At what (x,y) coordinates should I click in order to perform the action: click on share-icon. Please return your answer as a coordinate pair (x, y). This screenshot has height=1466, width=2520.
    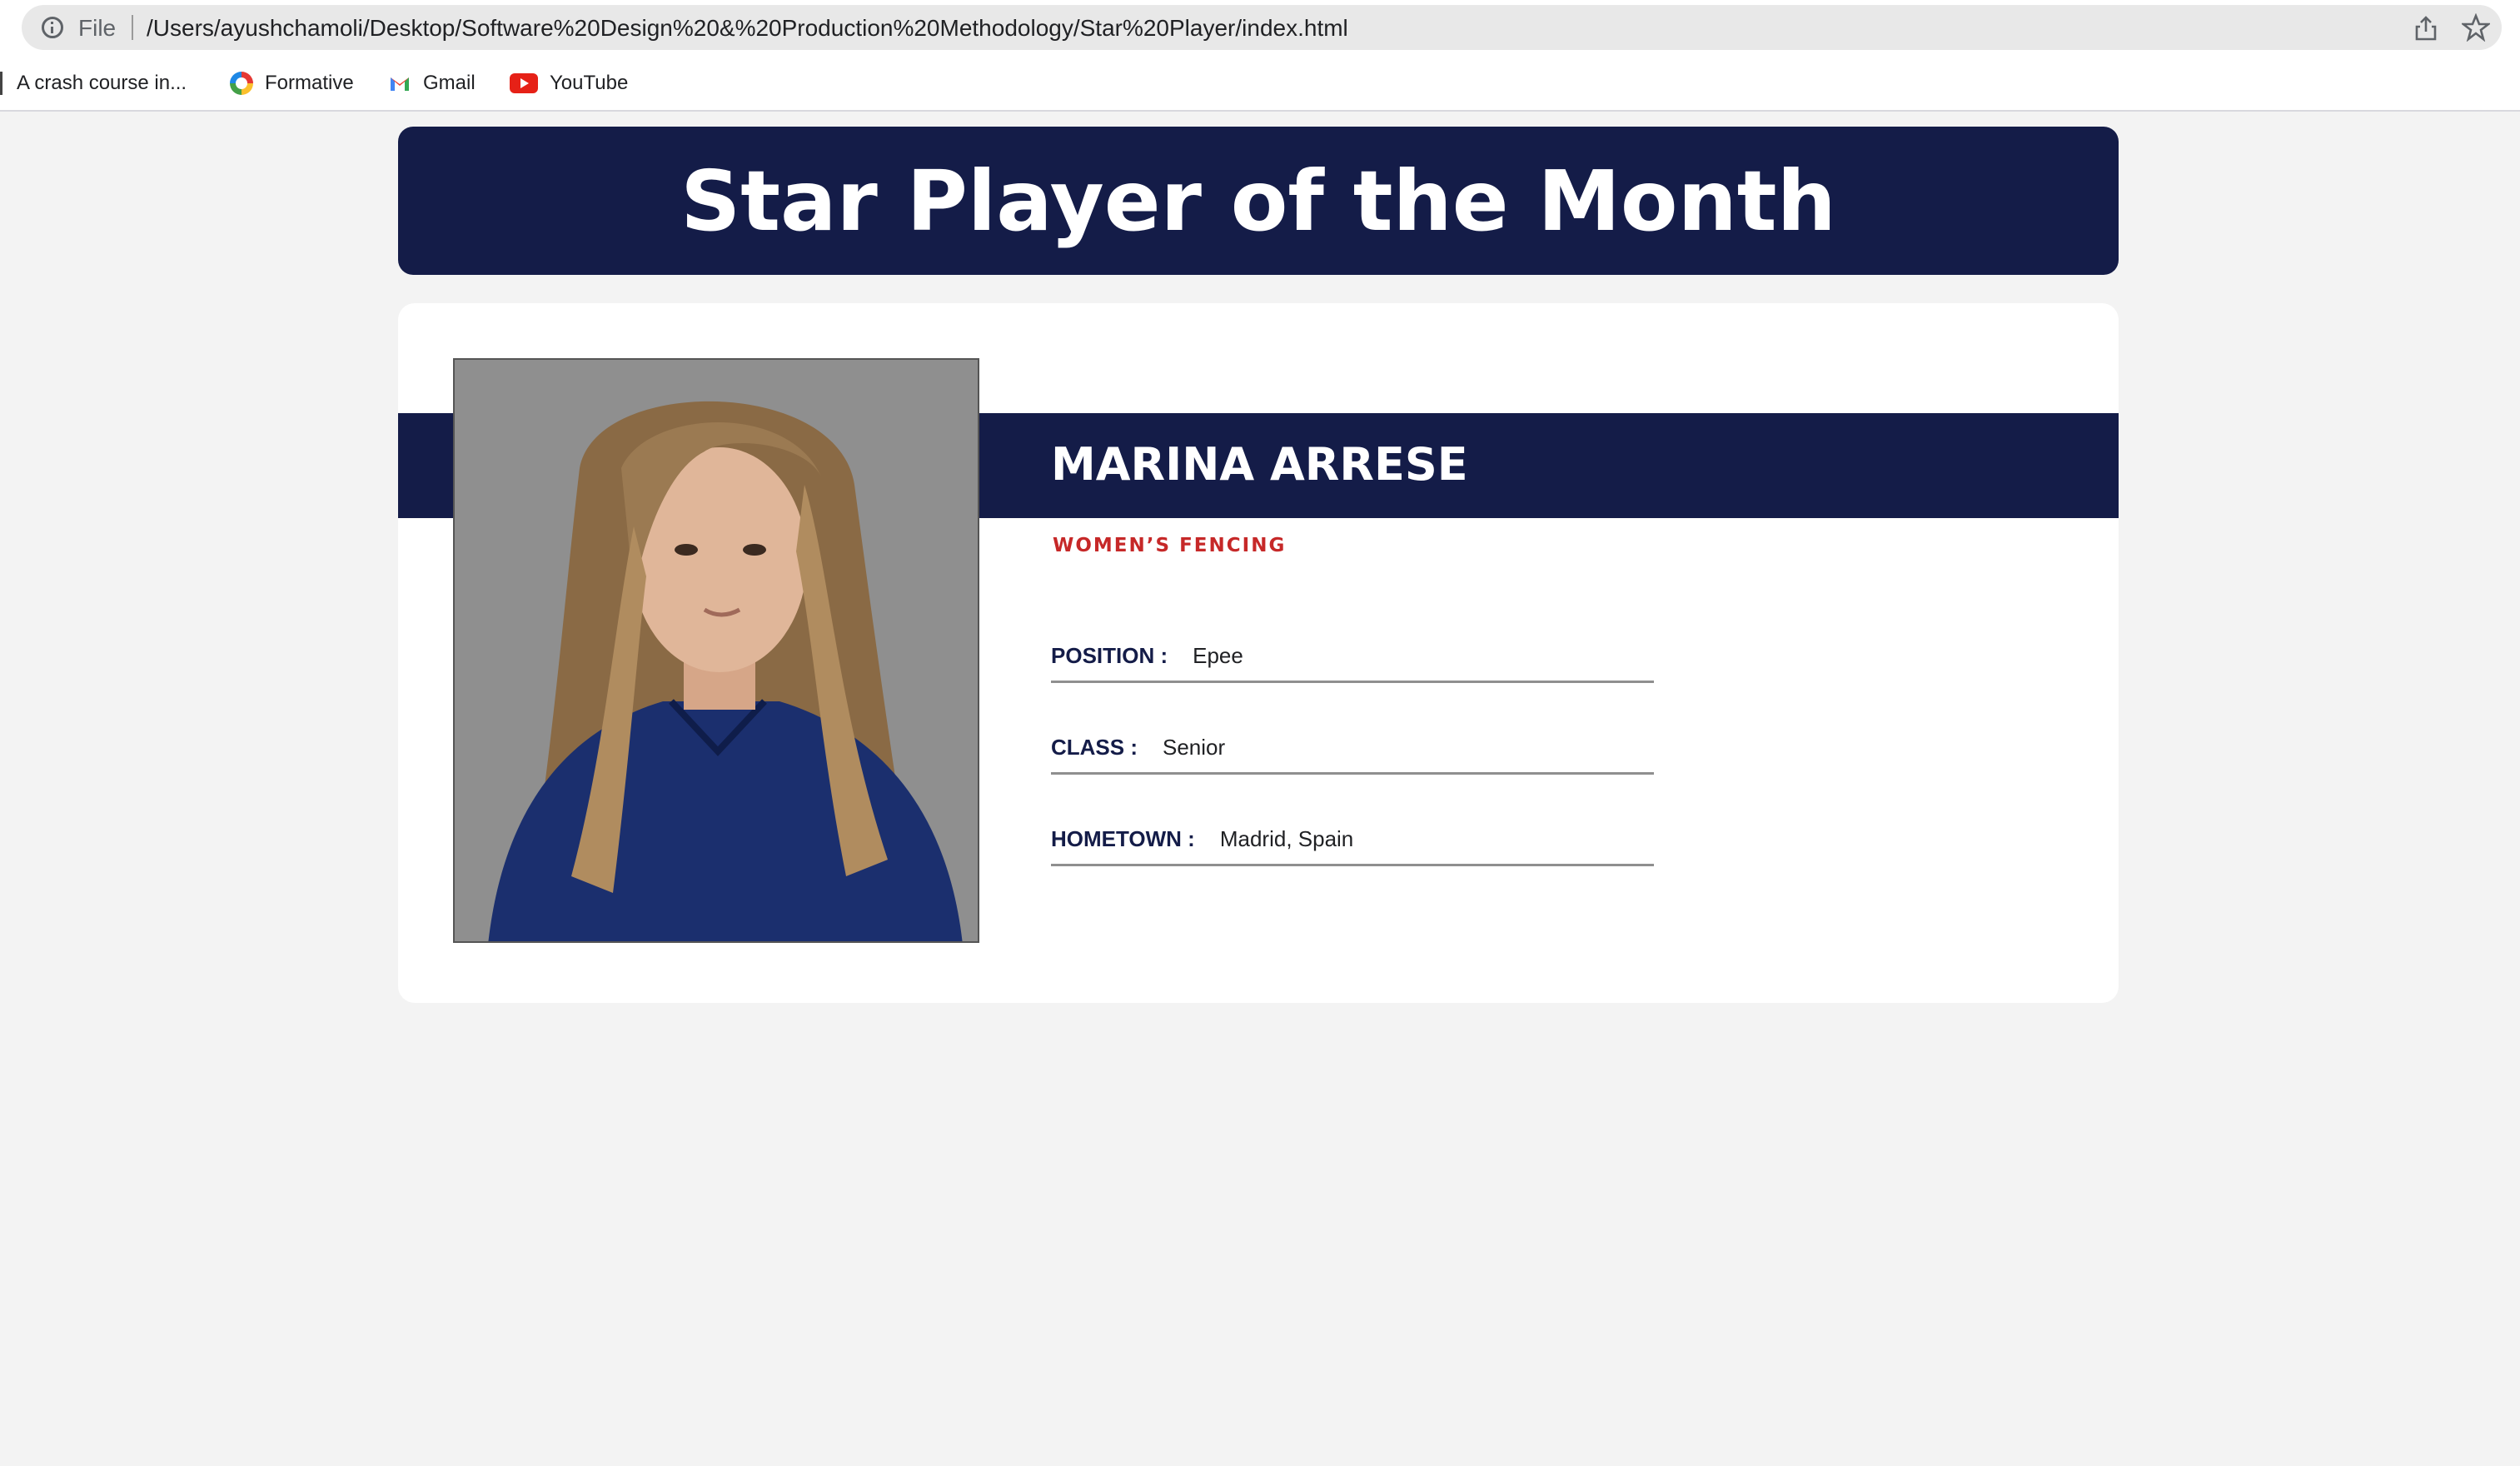
    Looking at the image, I should click on (2425, 29).